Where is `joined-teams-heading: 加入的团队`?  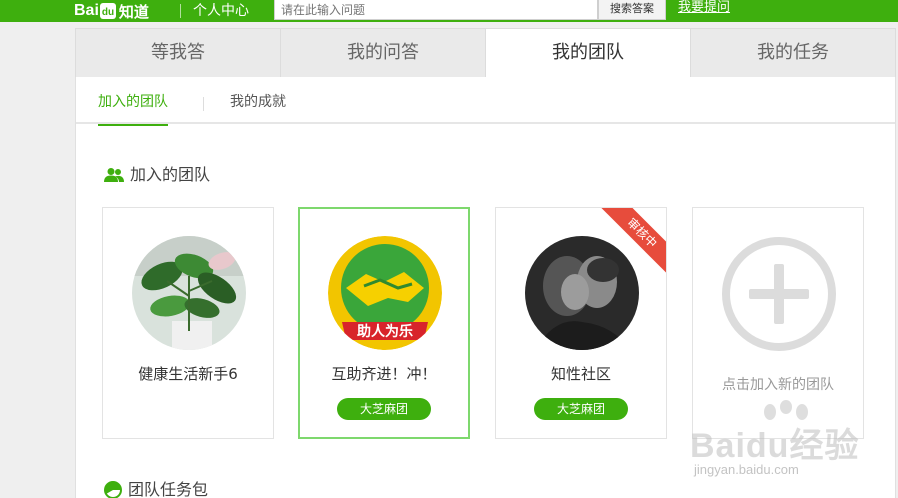
joined-teams-heading: 加入的团队 is located at coordinates (157, 175).